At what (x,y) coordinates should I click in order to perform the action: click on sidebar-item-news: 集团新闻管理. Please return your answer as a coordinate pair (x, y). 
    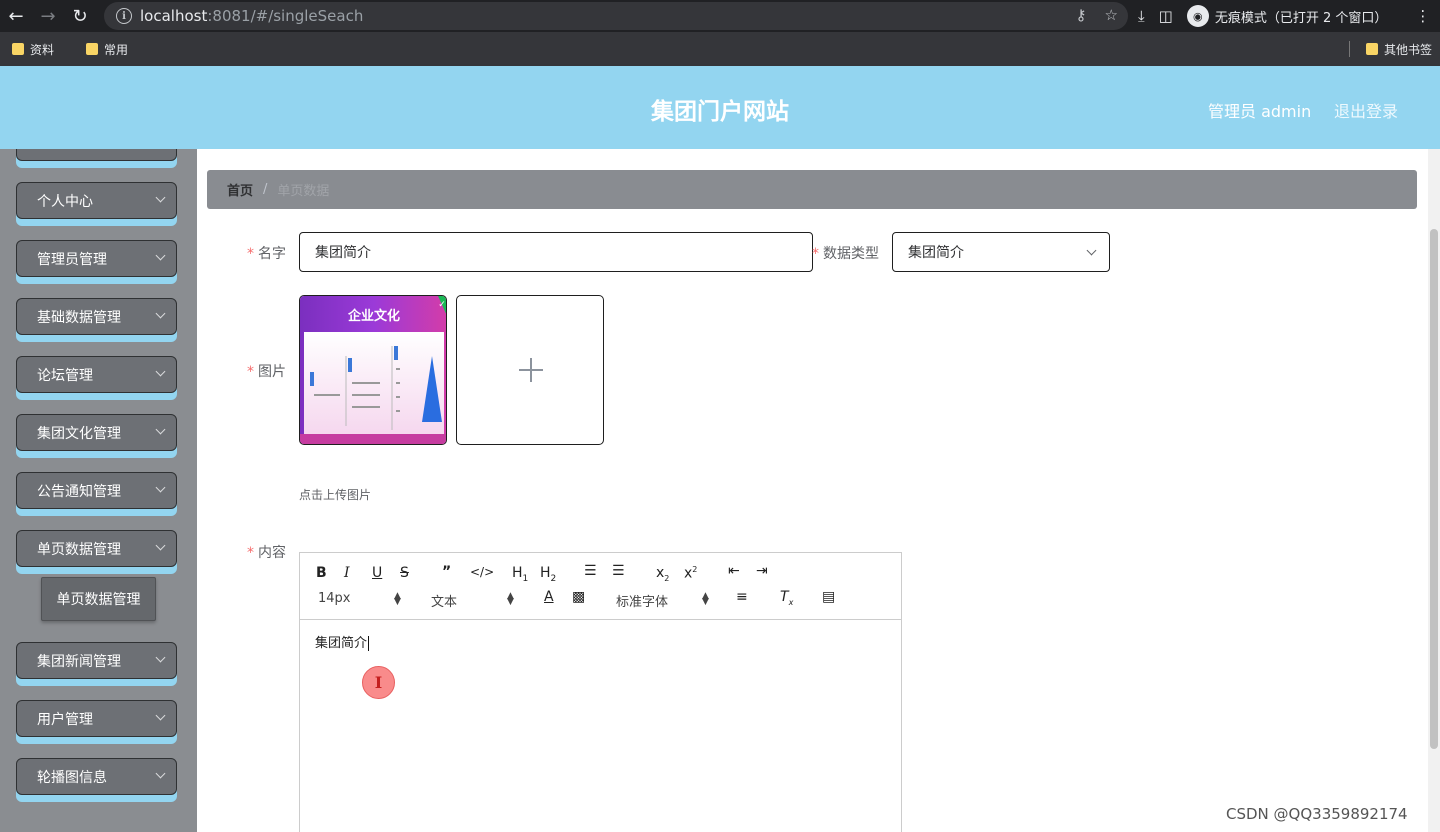
    Looking at the image, I should click on (96, 664).